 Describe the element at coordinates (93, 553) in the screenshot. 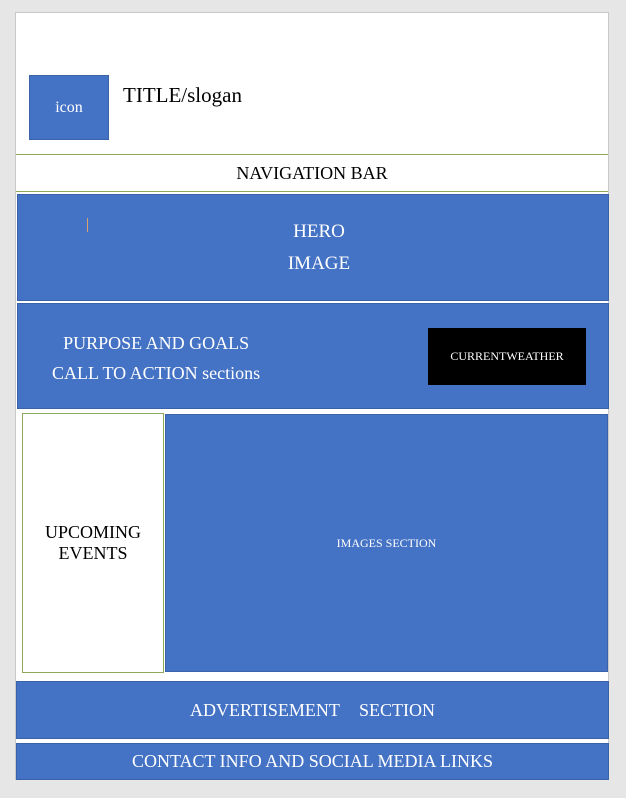

I see `upcoming-events-line2: EVENTS` at that location.